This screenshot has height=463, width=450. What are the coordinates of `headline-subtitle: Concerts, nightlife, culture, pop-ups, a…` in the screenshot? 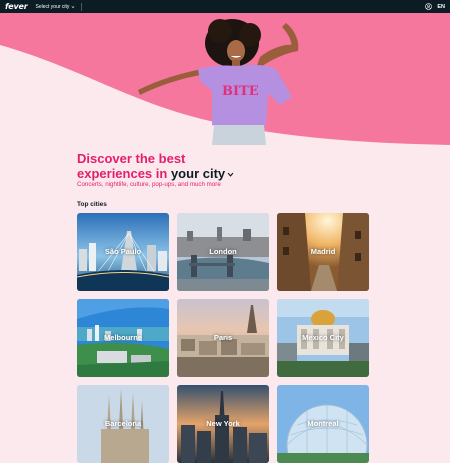 It's located at (149, 184).